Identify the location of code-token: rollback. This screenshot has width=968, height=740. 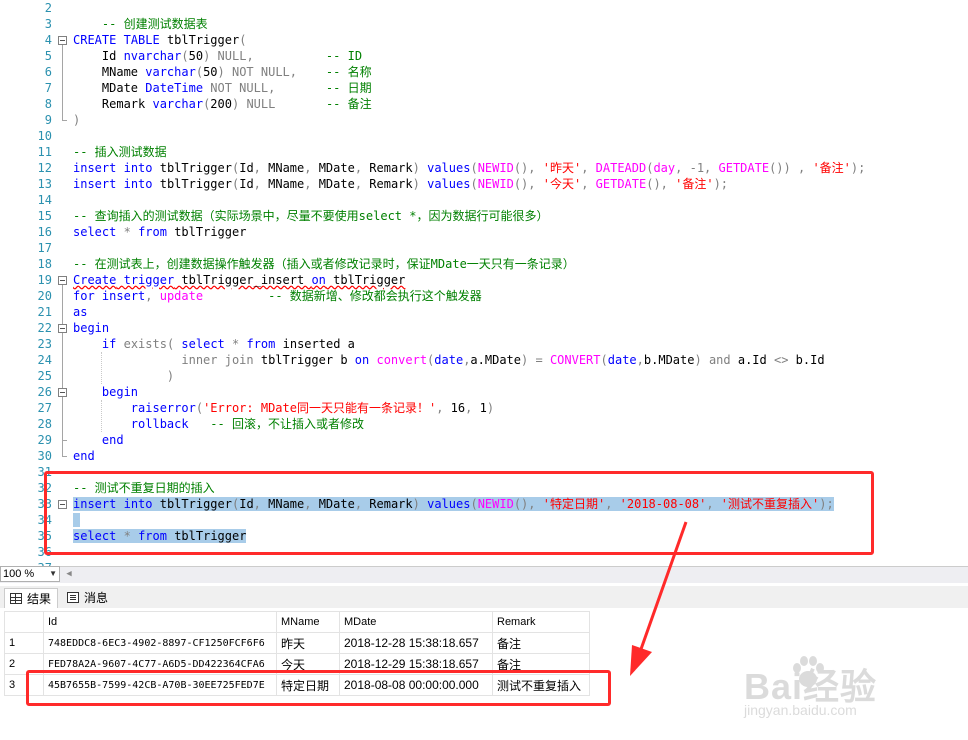
(159, 424).